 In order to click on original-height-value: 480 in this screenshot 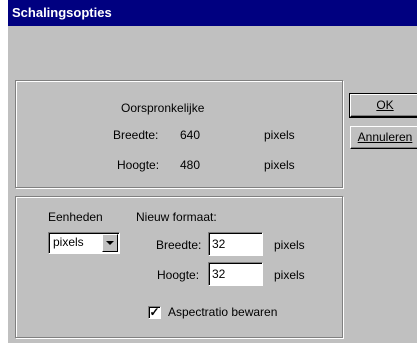, I will do `click(190, 165)`.